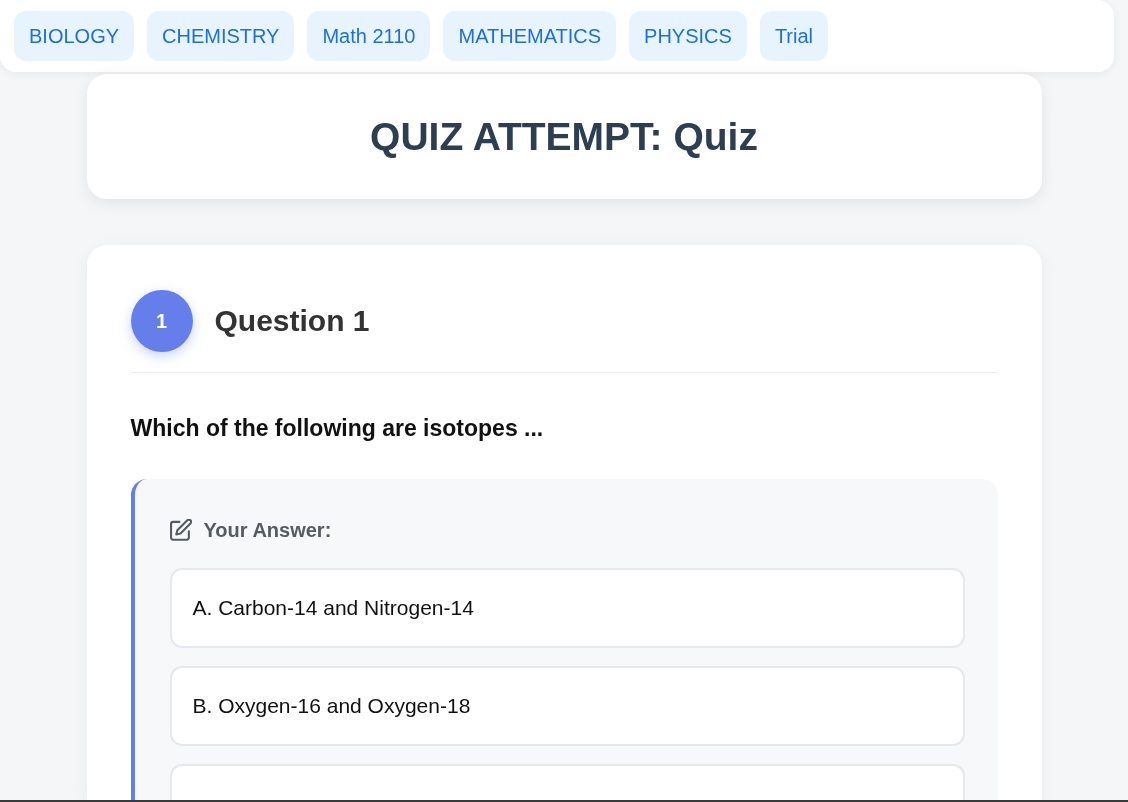 This screenshot has width=1128, height=802. Describe the element at coordinates (292, 321) in the screenshot. I see `question-heading: Question 1` at that location.